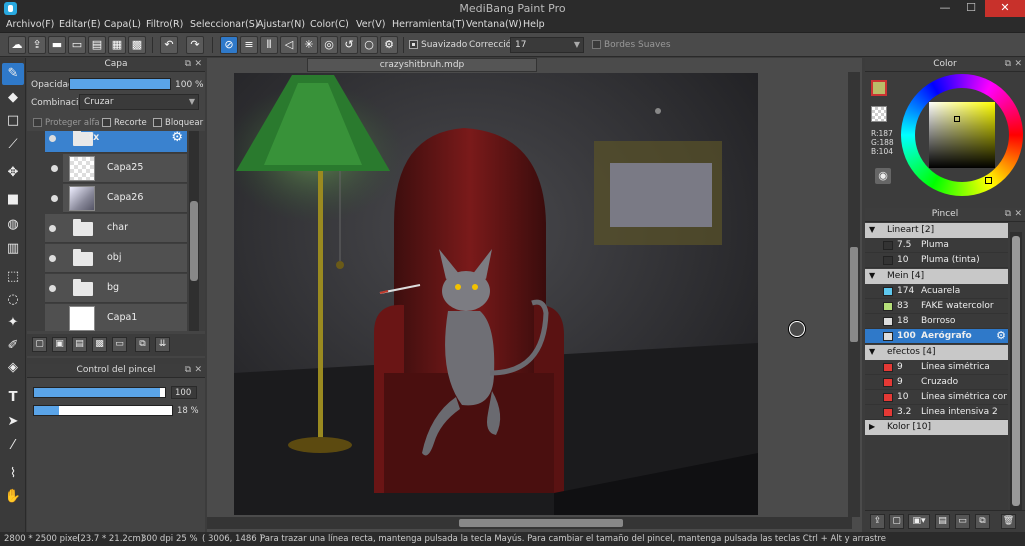  Describe the element at coordinates (119, 344) in the screenshot. I see `new-folder-button: ▭` at that location.